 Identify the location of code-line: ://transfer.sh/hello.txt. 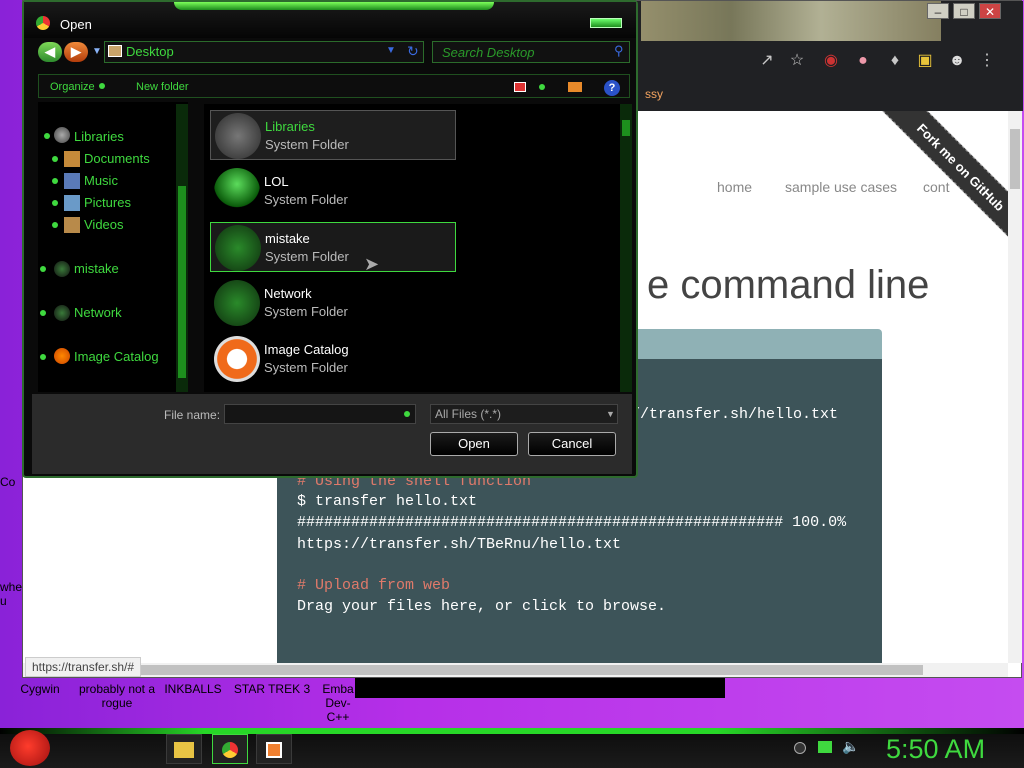
(730, 414).